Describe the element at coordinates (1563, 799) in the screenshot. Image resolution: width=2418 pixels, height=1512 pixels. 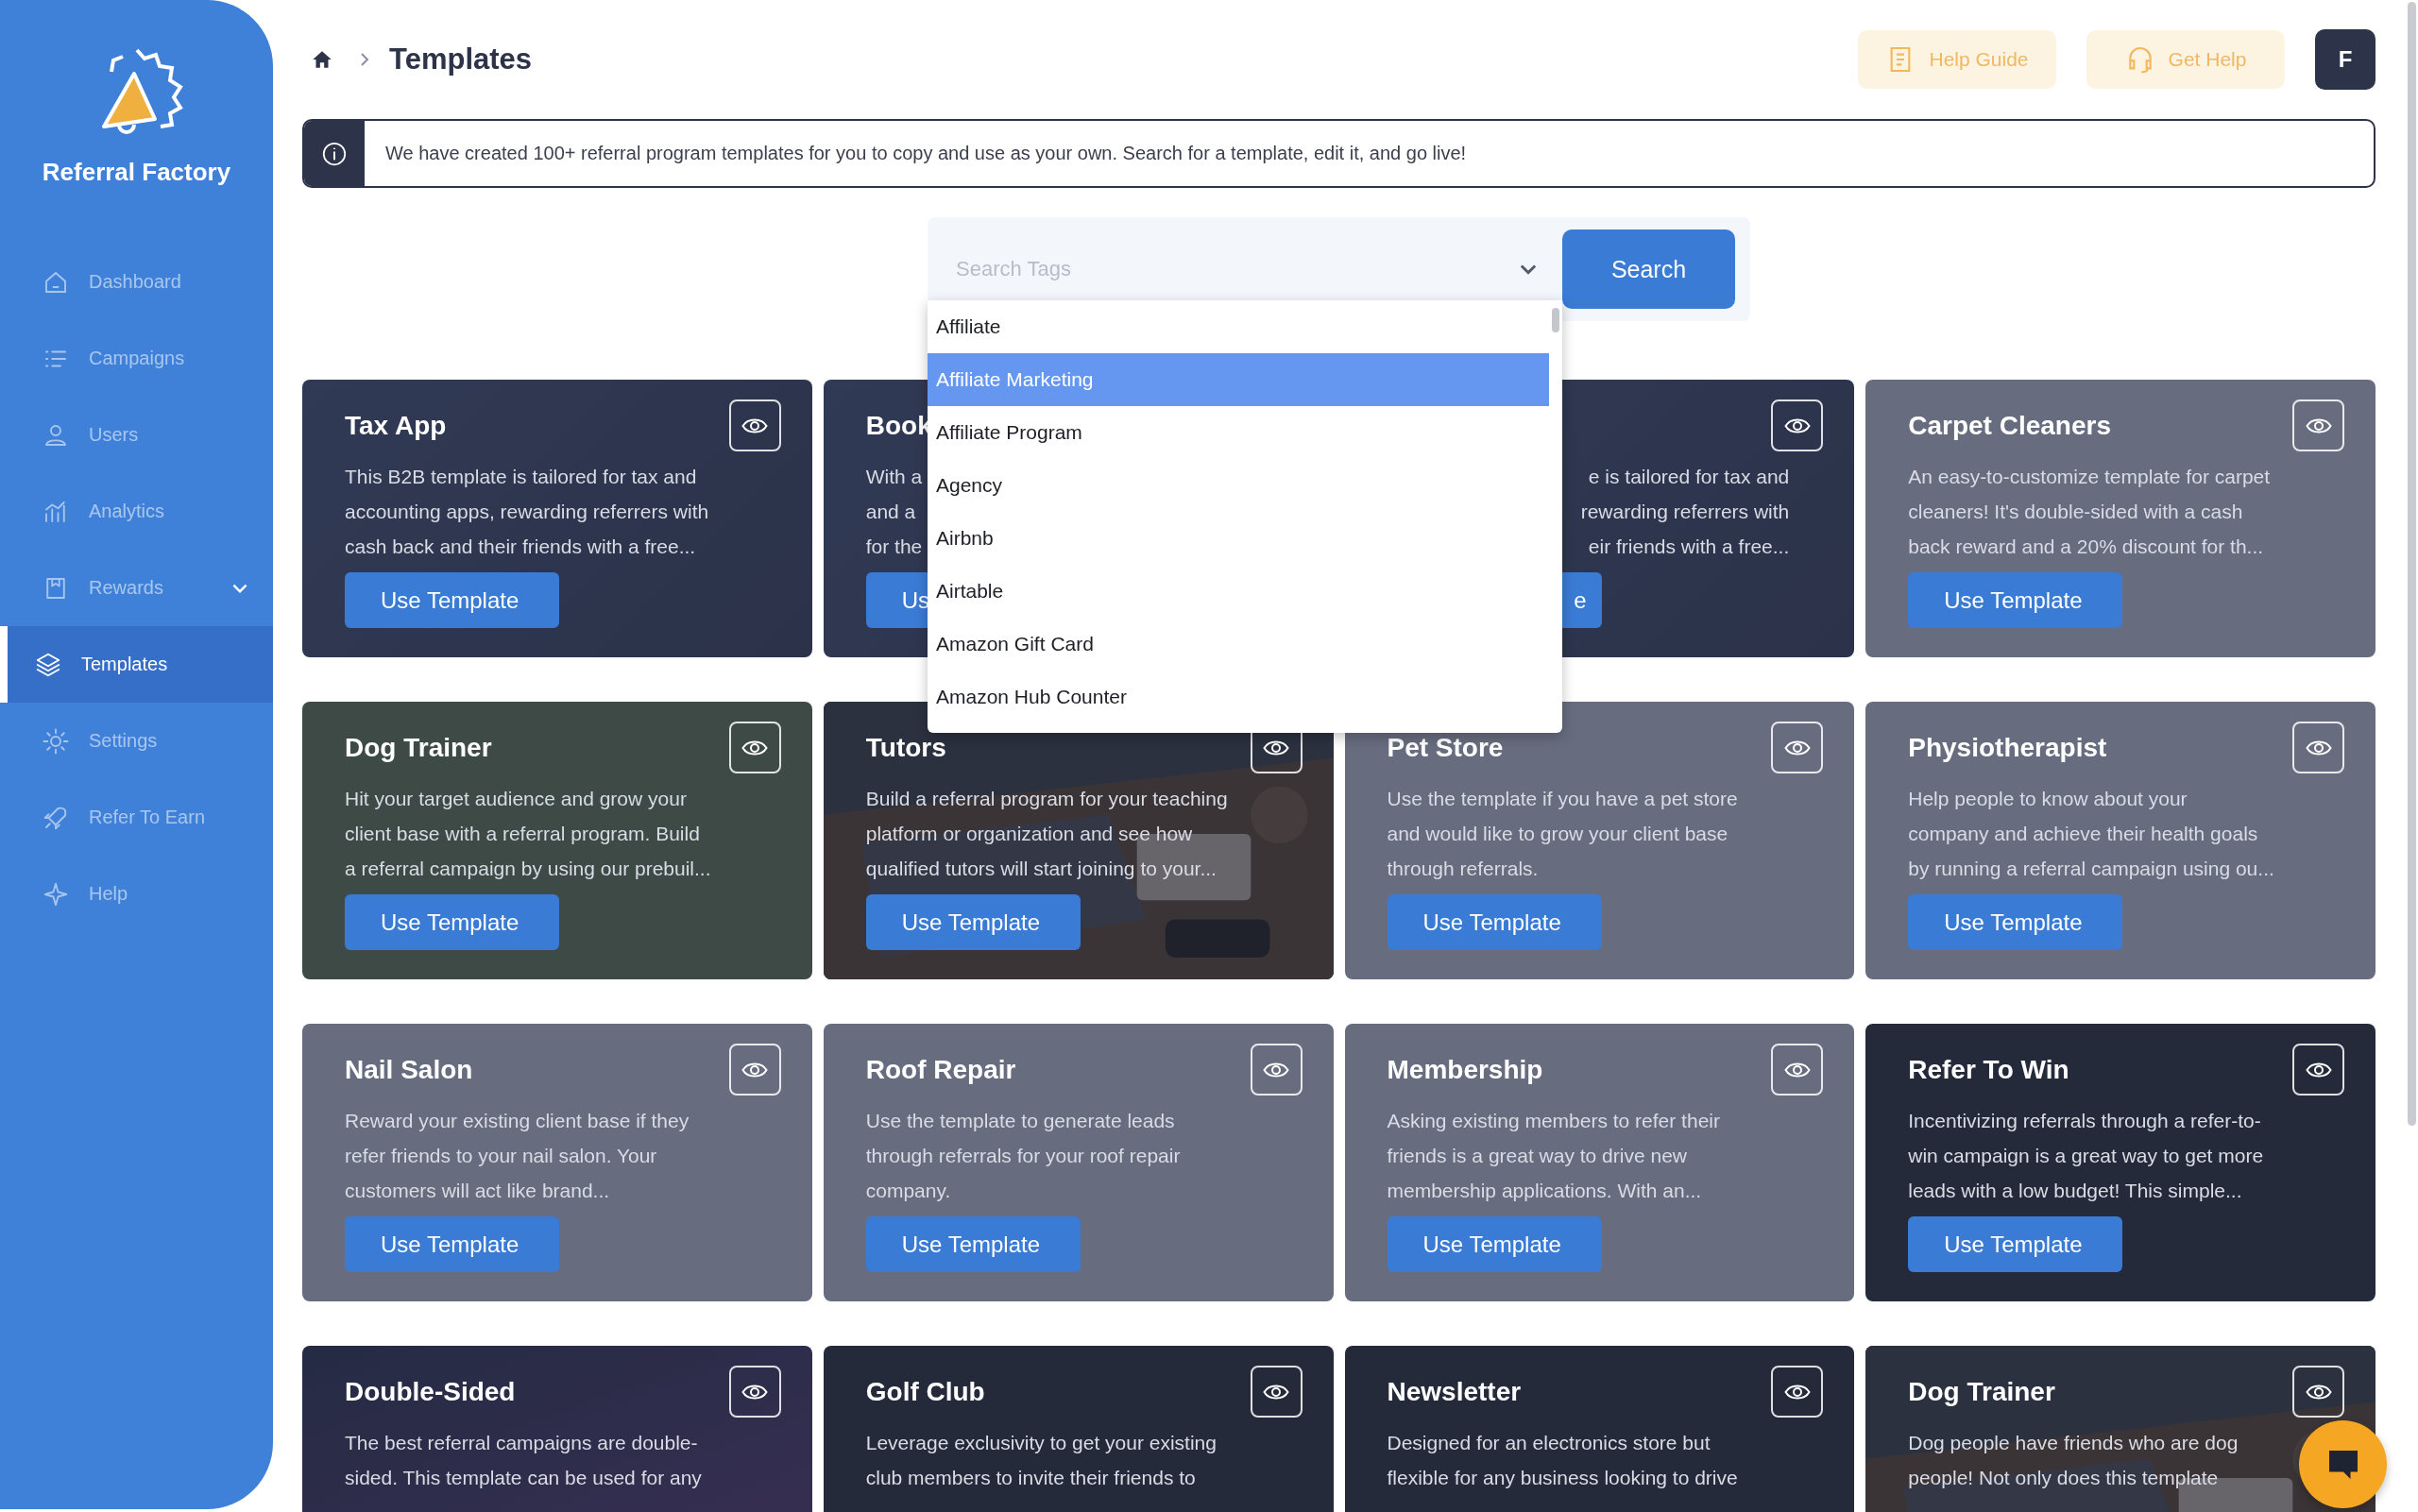
I see `card-description: Use the template if you have a pet store` at that location.